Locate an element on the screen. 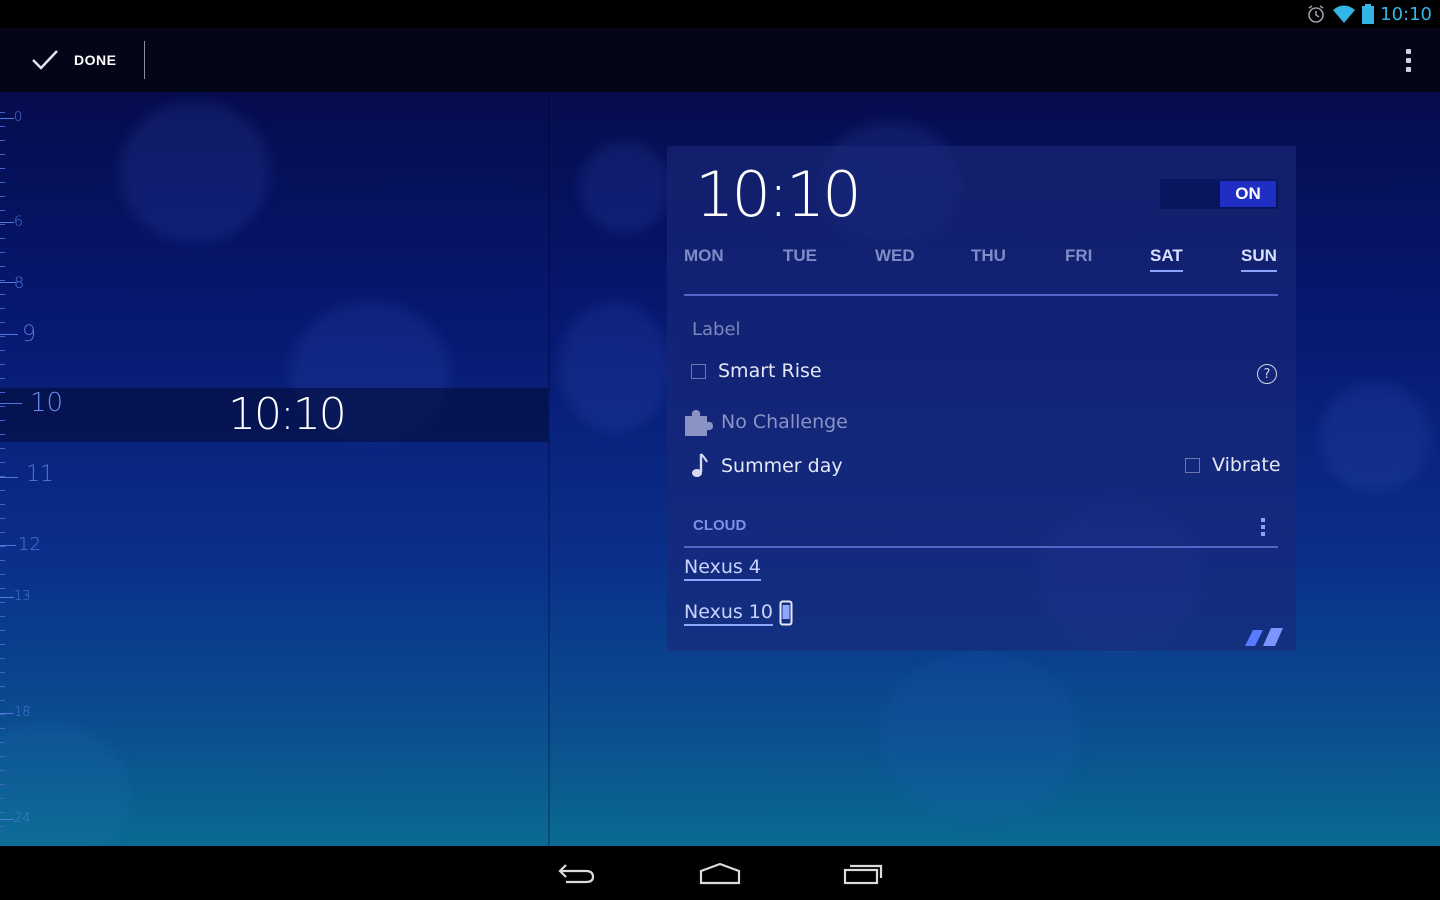 This screenshot has width=1440, height=900. hour-label-9: 9 is located at coordinates (29, 334).